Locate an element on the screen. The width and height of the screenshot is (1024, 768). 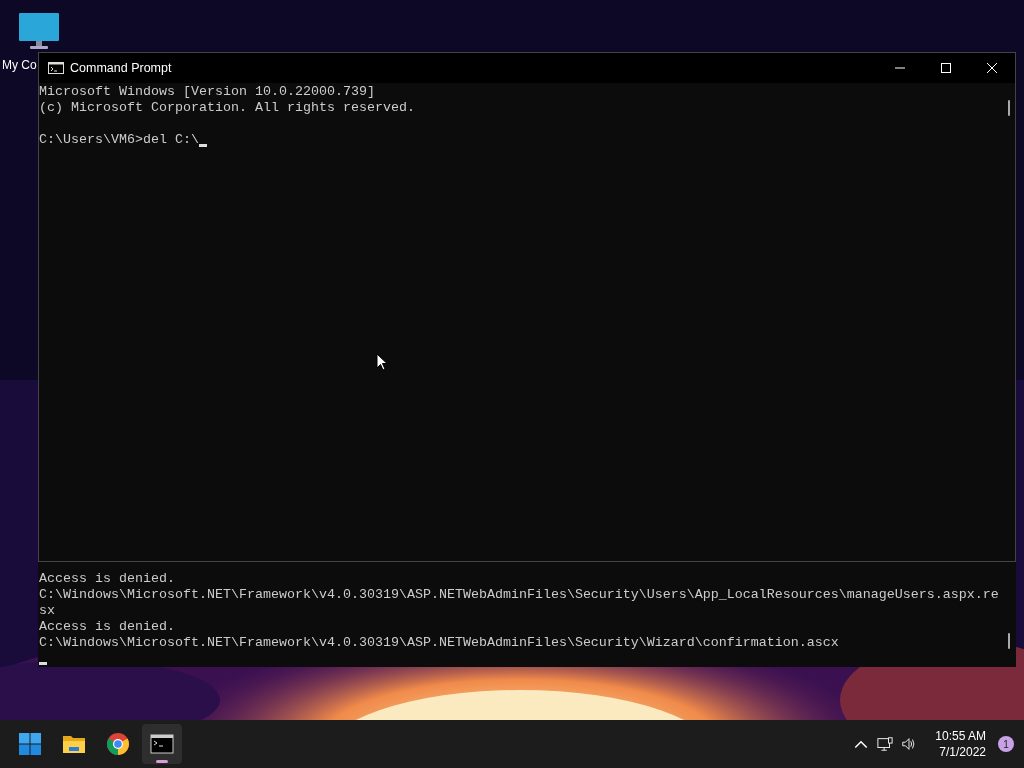
browser-icon is located at coordinates (118, 744).